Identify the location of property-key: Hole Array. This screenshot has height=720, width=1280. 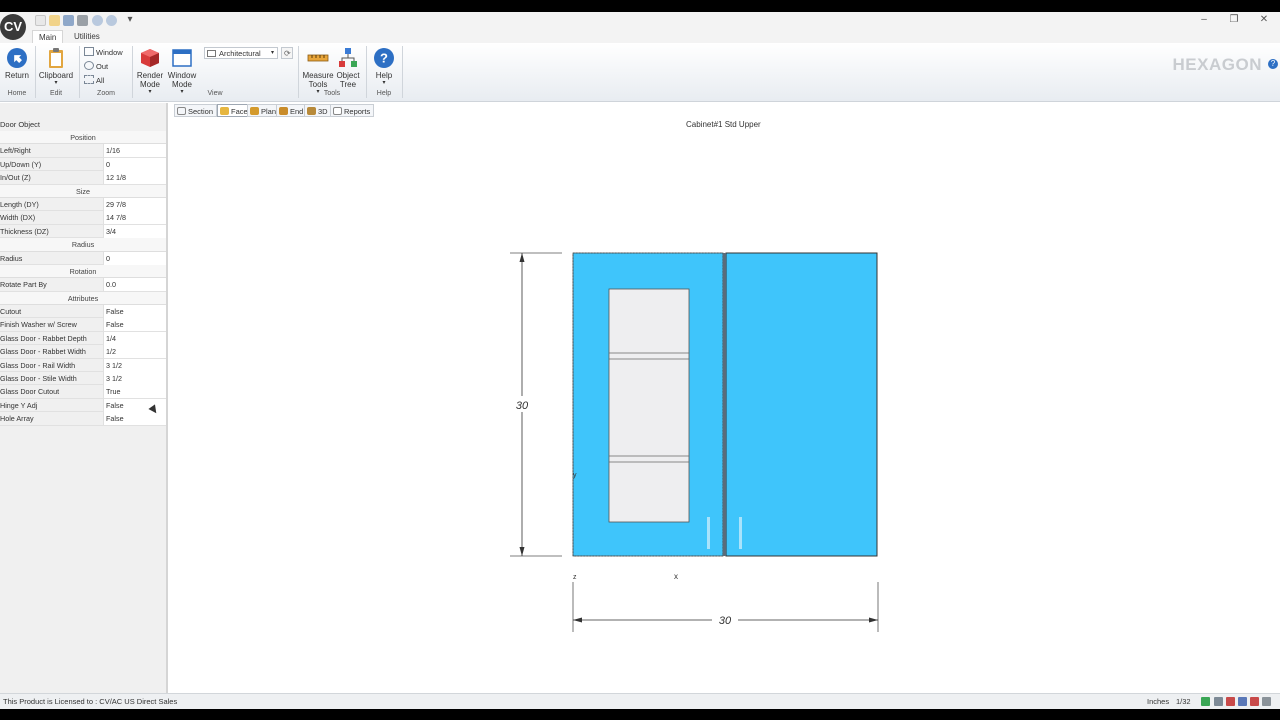
(17, 419).